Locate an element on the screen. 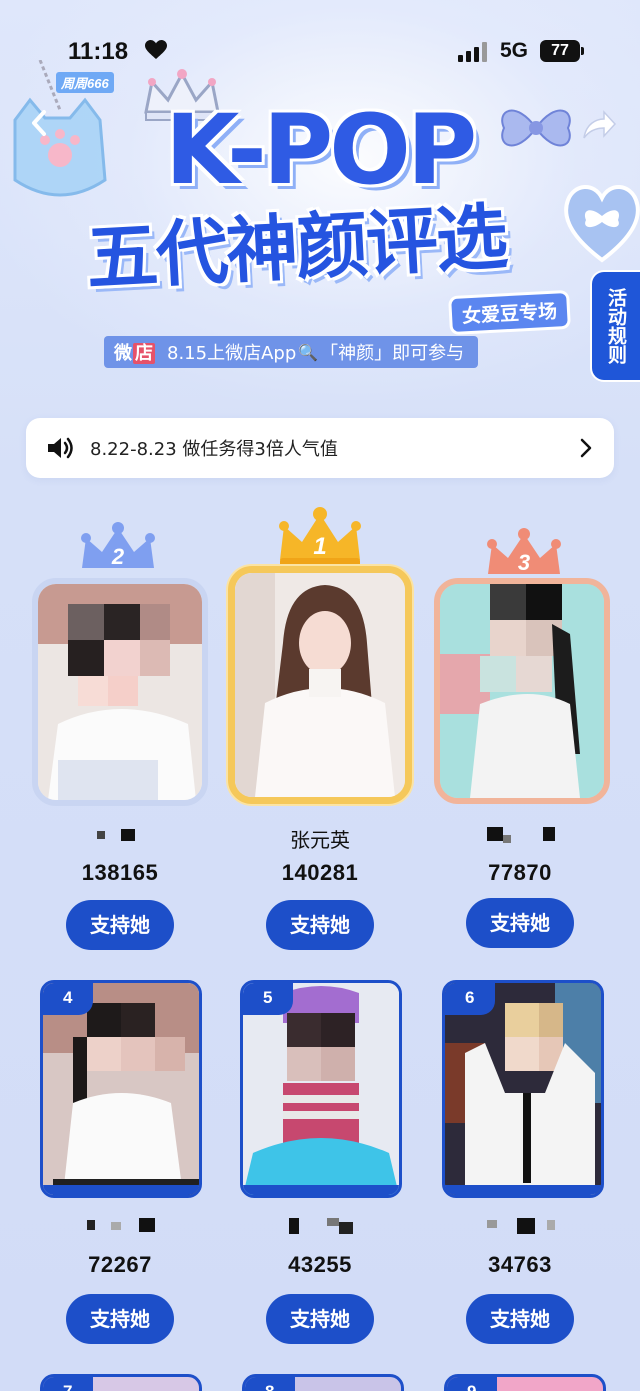 This screenshot has width=640, height=1391. battery-indicator: 77 is located at coordinates (562, 51).